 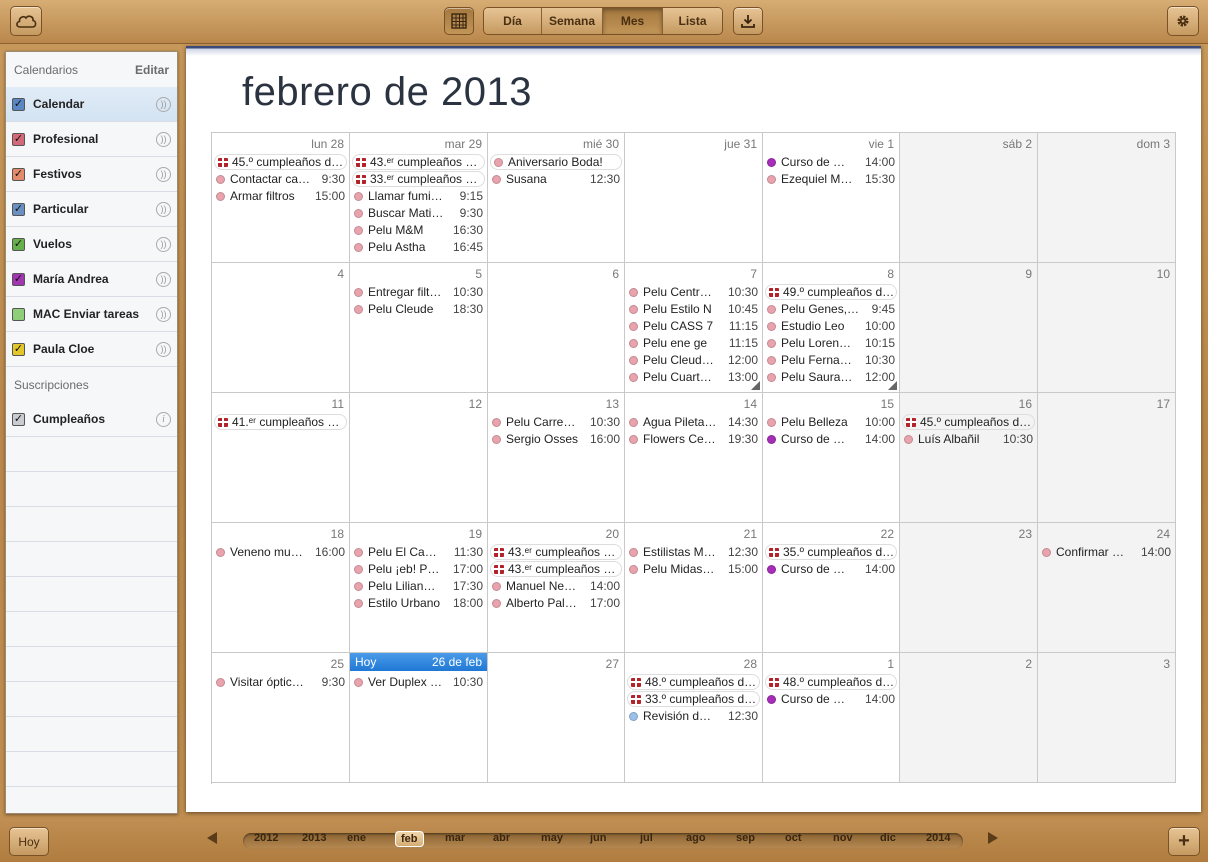 I want to click on day-cell: mié 30 Aniversario Boda! Susana 12:30, so click(x=556, y=198).